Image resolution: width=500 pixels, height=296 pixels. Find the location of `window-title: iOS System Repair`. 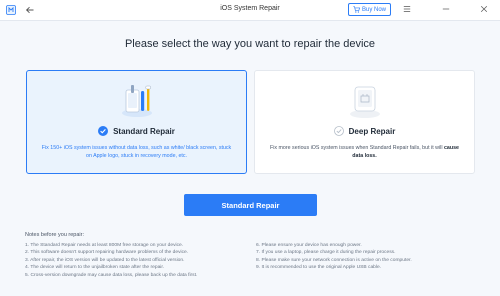

window-title: iOS System Repair is located at coordinates (250, 8).